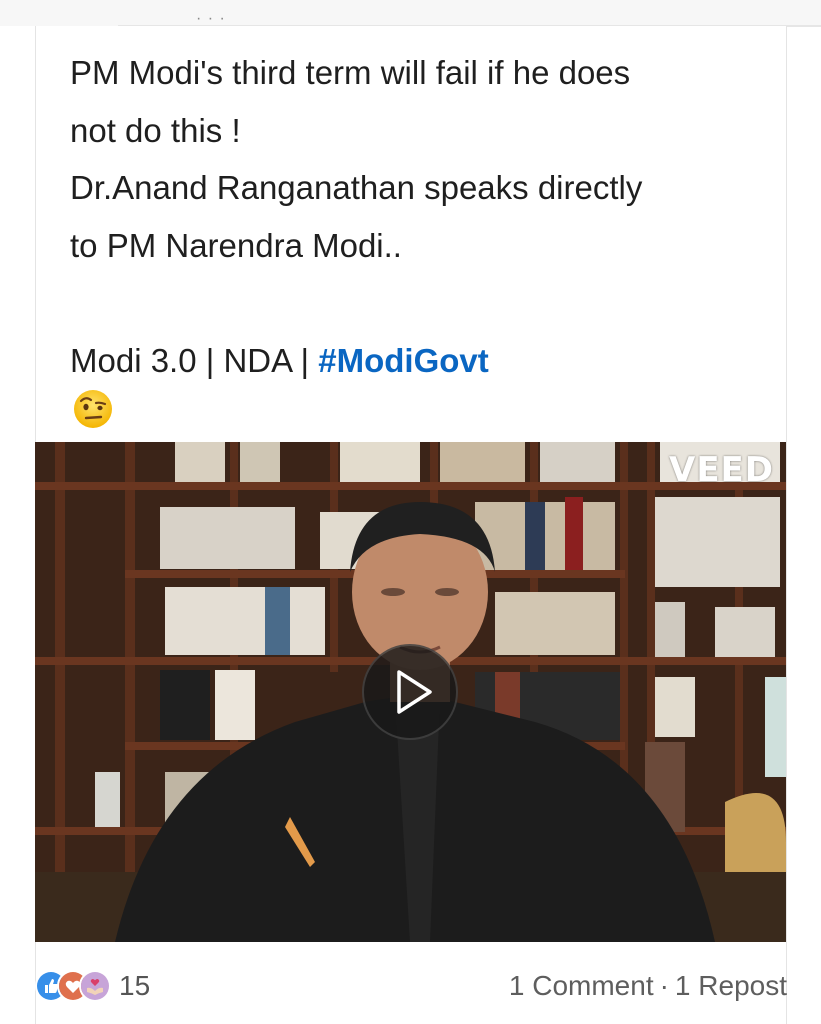 This screenshot has height=1024, width=821. Describe the element at coordinates (135, 985) in the screenshot. I see `reaction-count: 15` at that location.